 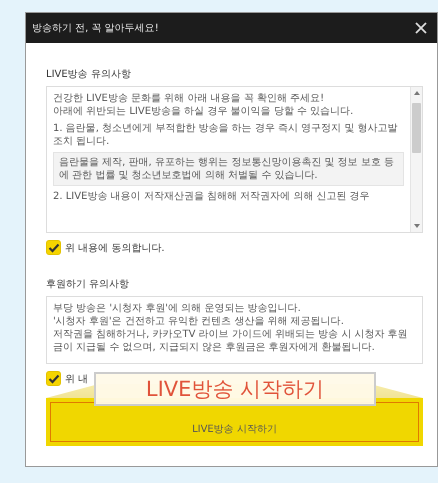 What do you see at coordinates (417, 93) in the screenshot?
I see `scroll-up-icon` at bounding box center [417, 93].